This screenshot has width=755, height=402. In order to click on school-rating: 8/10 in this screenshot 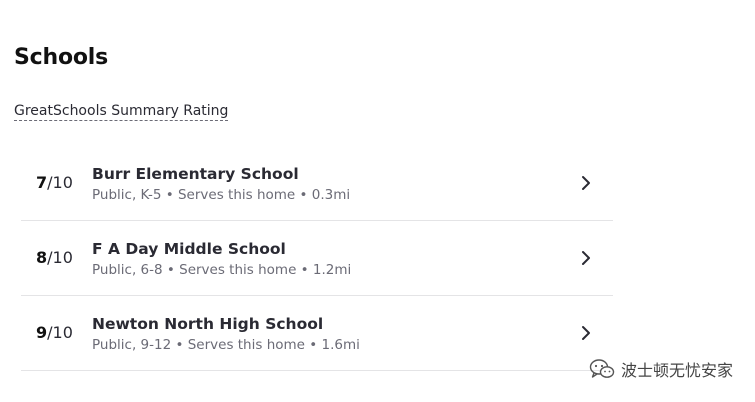, I will do `click(54, 258)`.